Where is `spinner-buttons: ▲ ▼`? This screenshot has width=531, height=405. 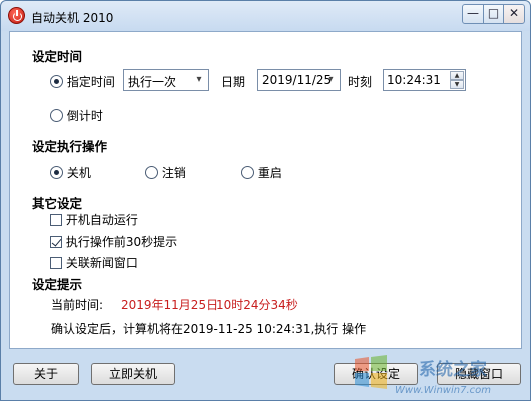 spinner-buttons: ▲ ▼ is located at coordinates (457, 80).